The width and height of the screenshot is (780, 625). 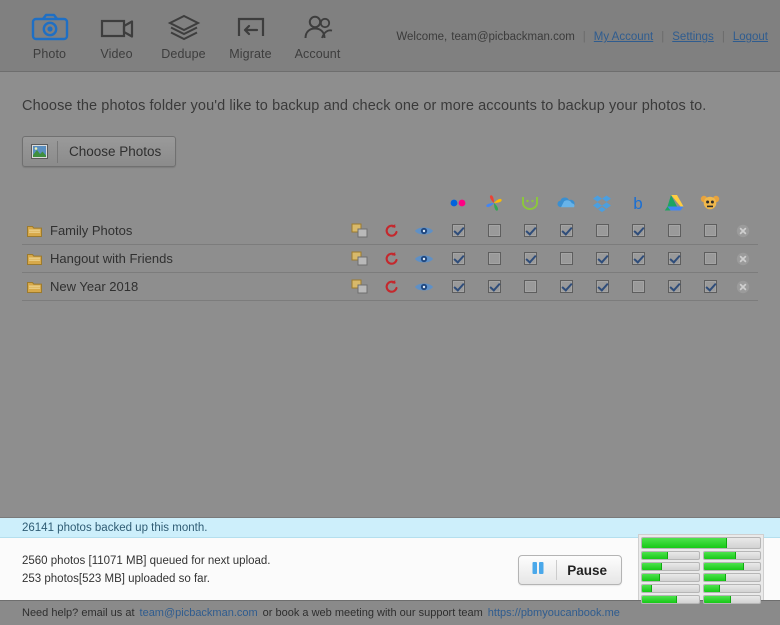 I want to click on footer-booking-link: https://pbmyoucanbook.me, so click(x=554, y=613).